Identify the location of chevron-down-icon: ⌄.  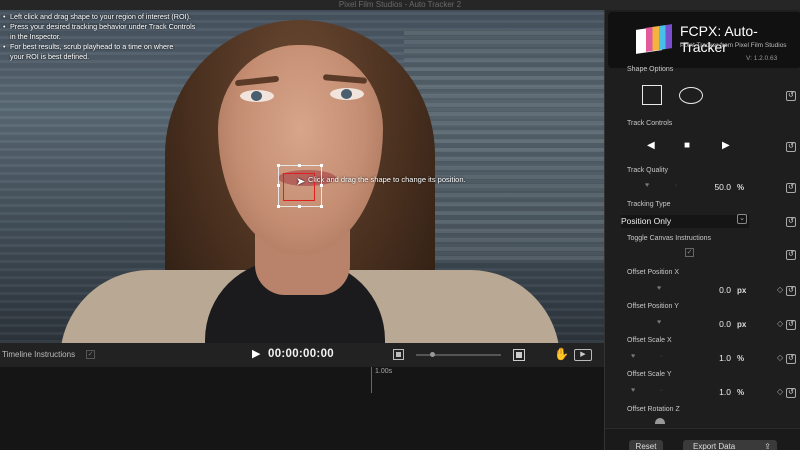
(742, 219).